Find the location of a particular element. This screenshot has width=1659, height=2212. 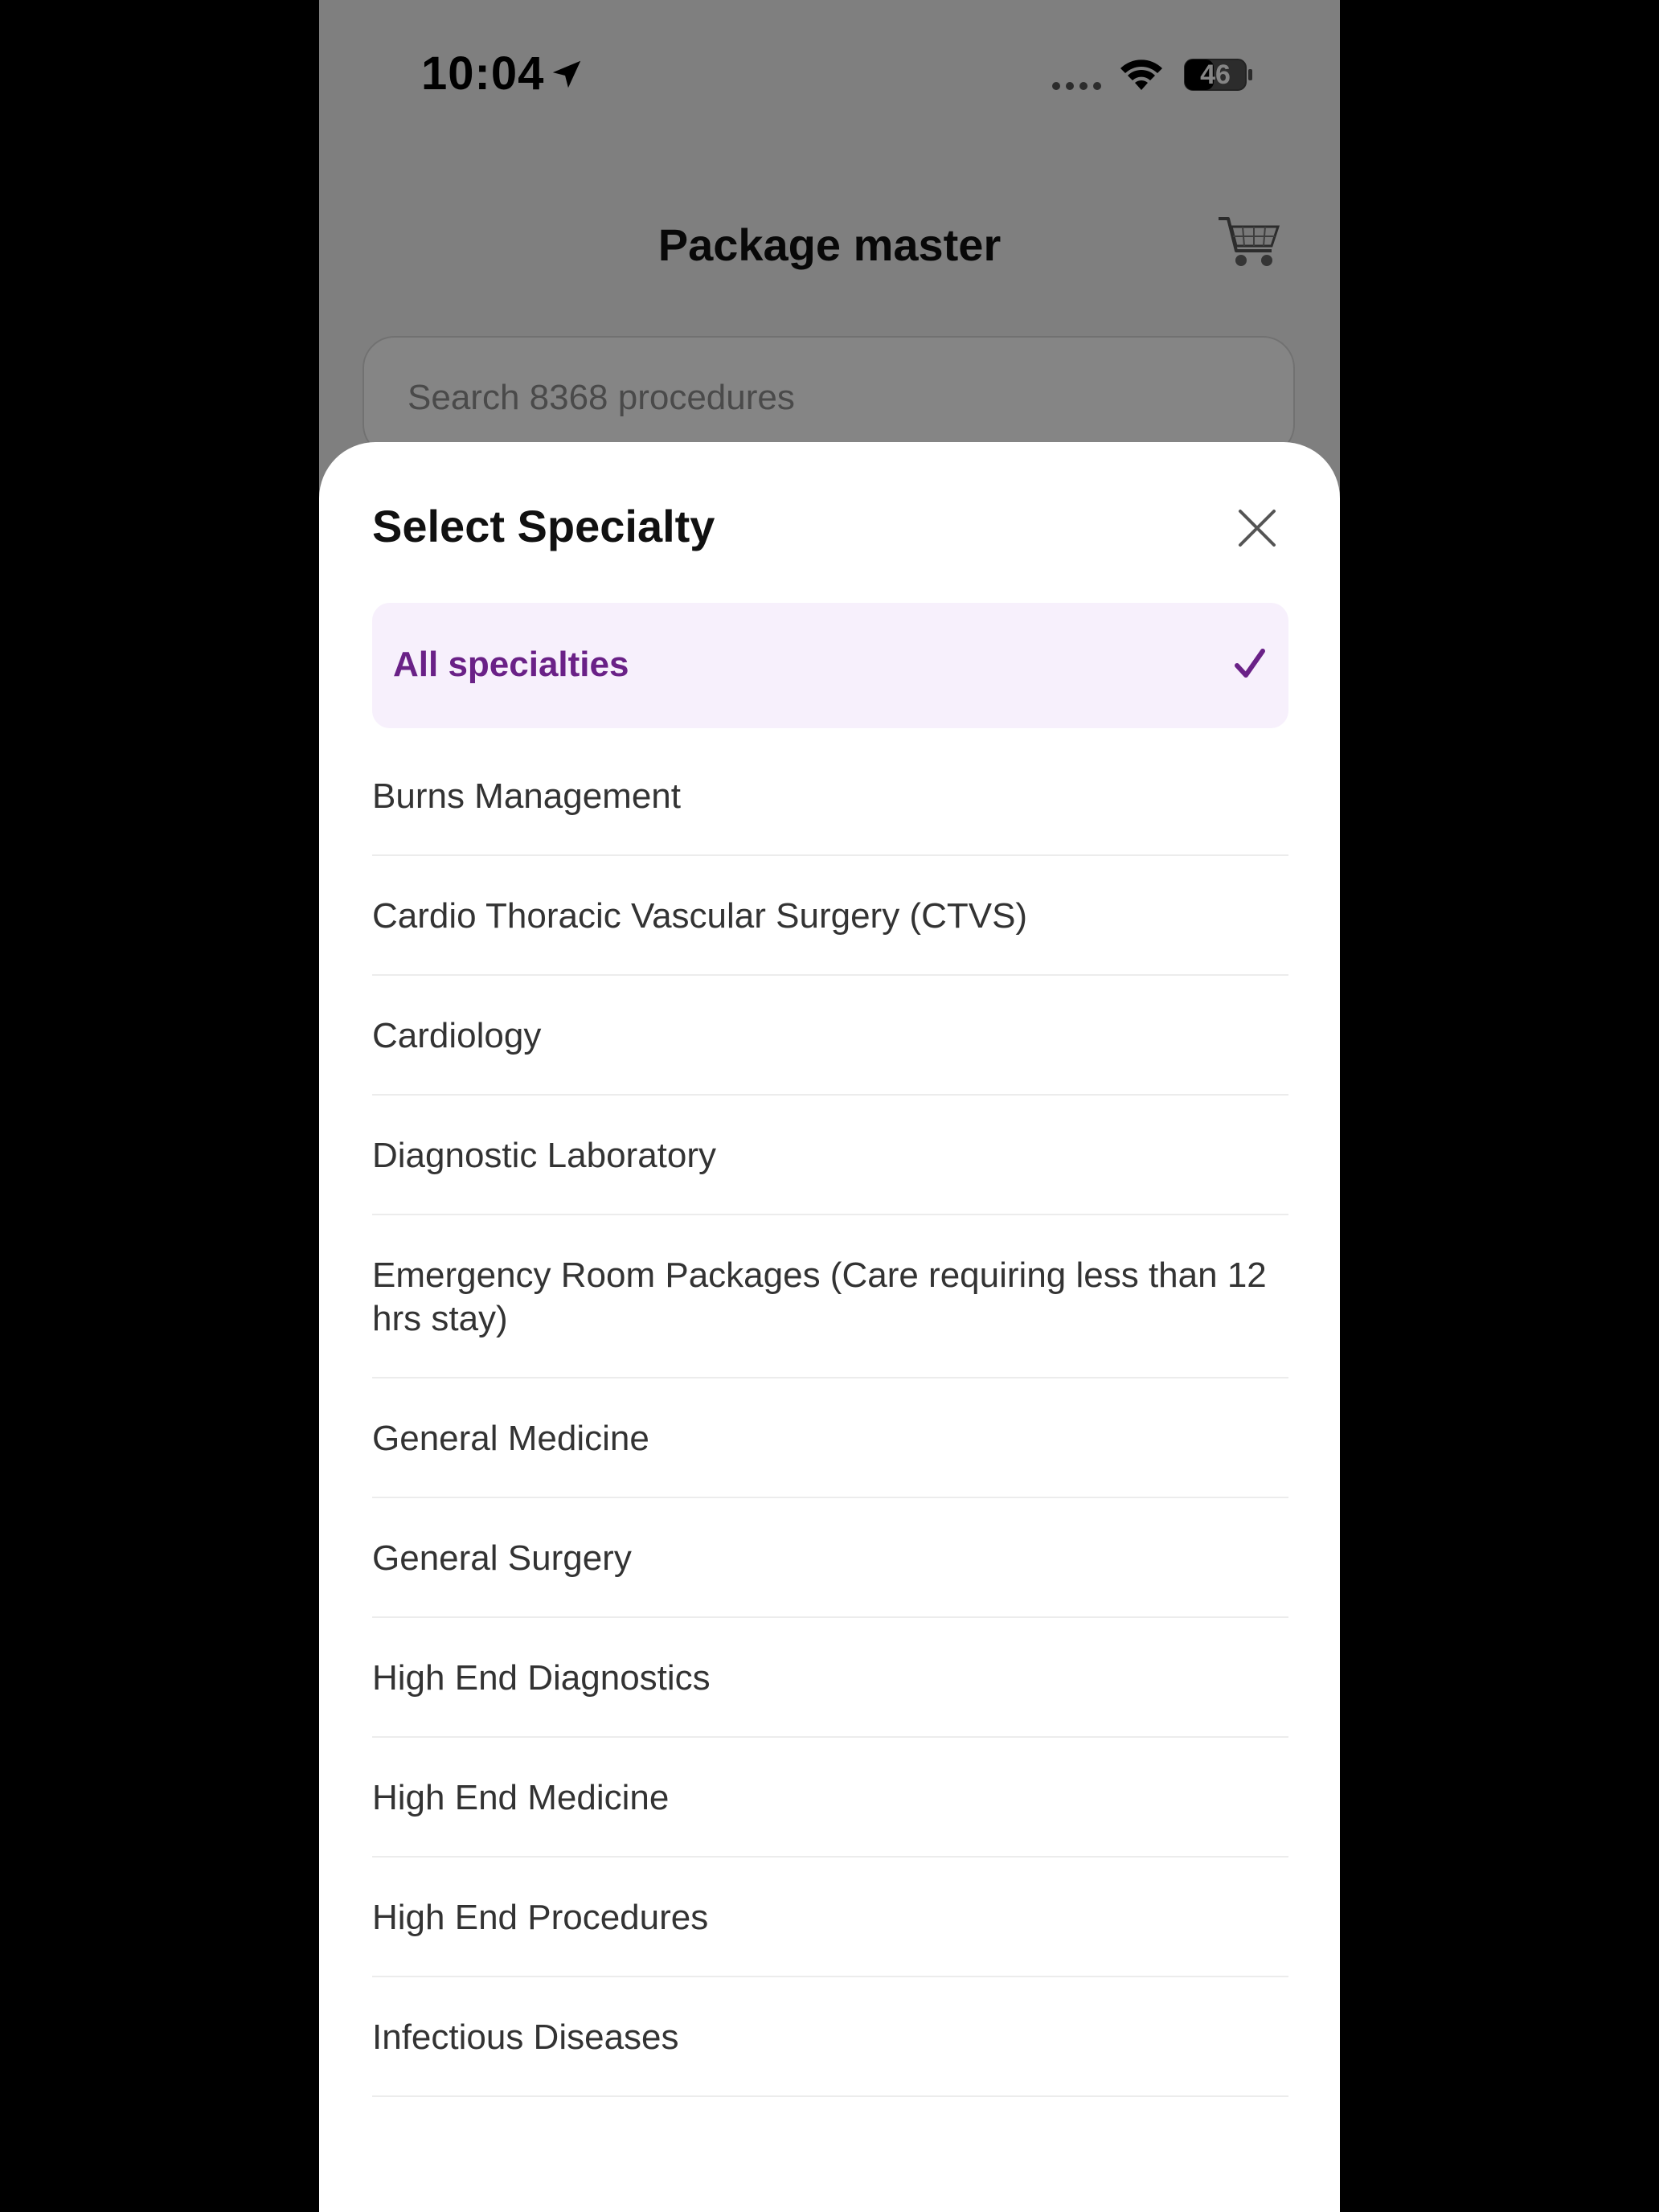

option-label: Diagnostic Laboratory is located at coordinates (544, 1155).